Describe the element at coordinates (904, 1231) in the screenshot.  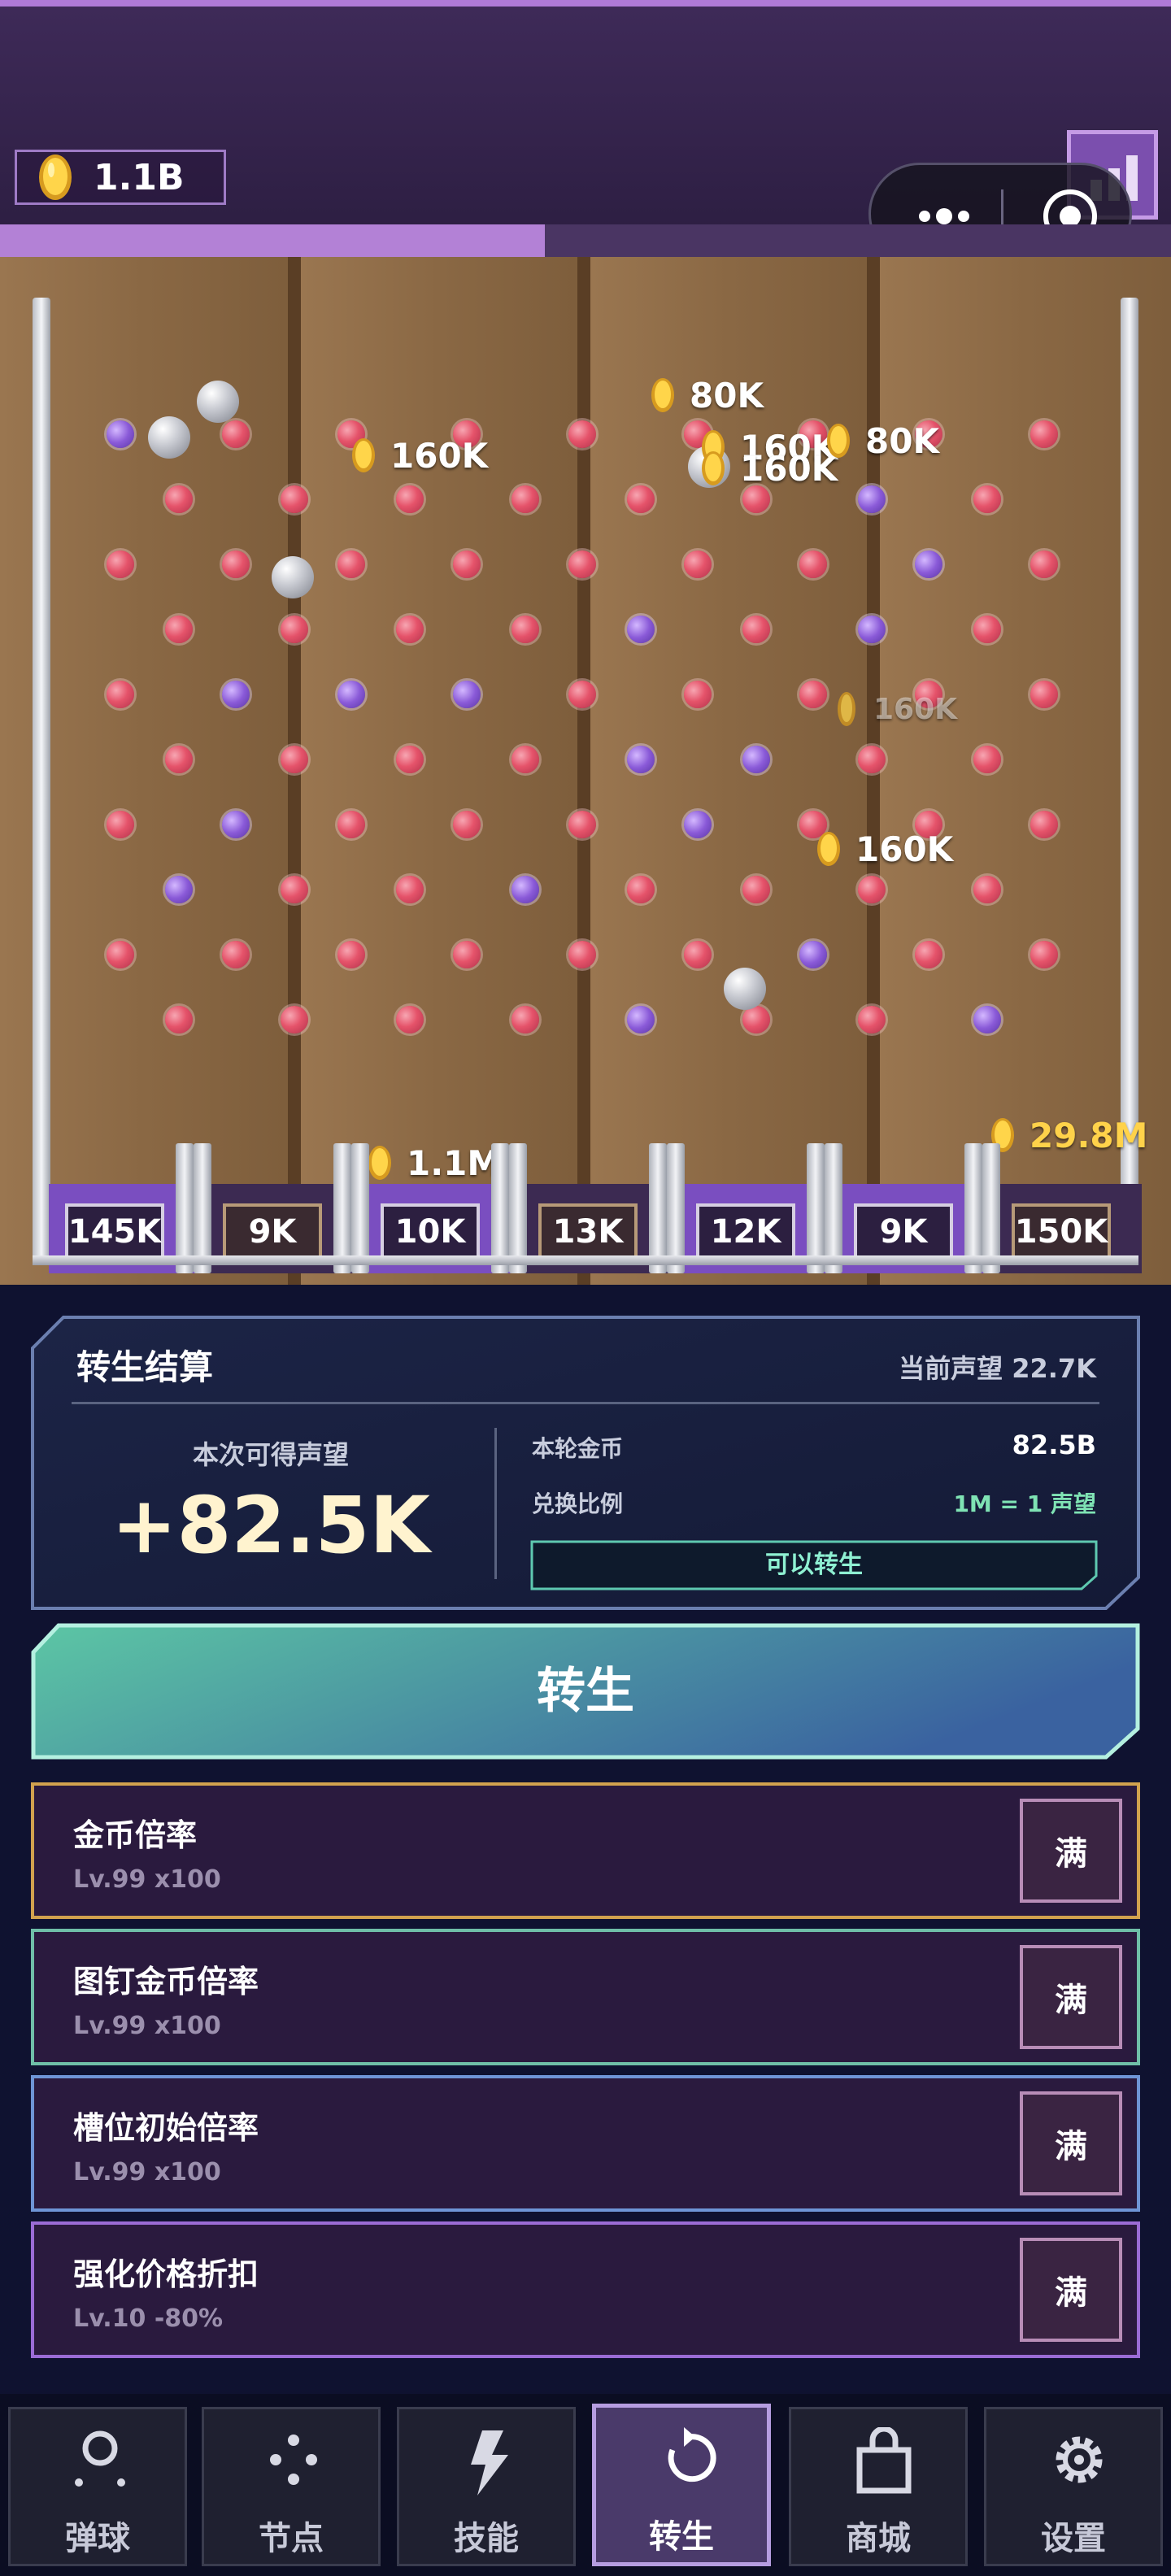
I see `slot-multiplier: 9K` at that location.